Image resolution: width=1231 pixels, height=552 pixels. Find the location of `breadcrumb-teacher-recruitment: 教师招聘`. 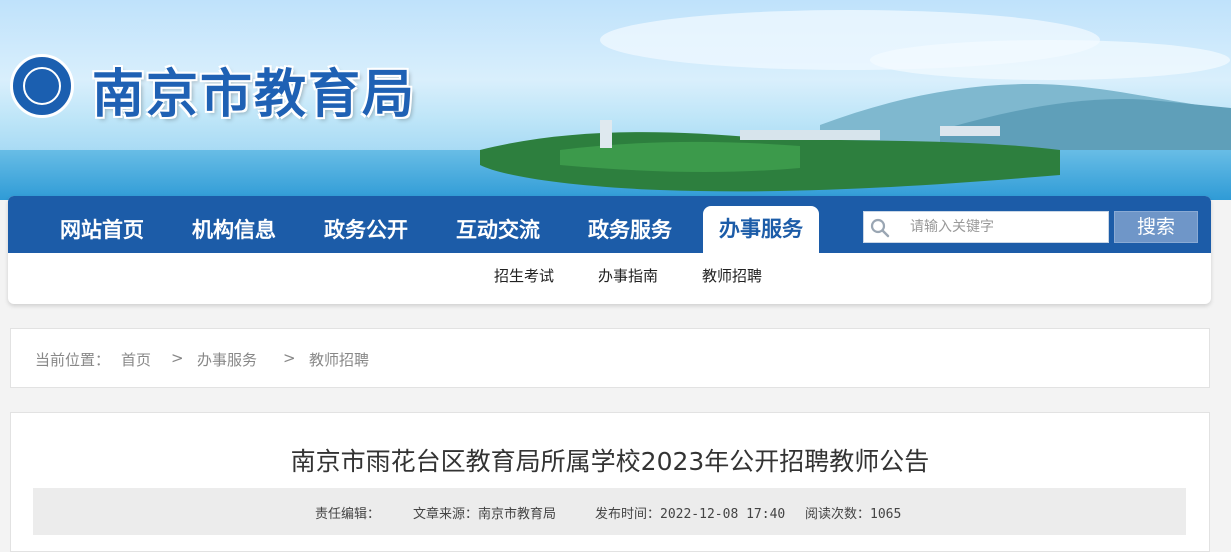

breadcrumb-teacher-recruitment: 教师招聘 is located at coordinates (339, 359).